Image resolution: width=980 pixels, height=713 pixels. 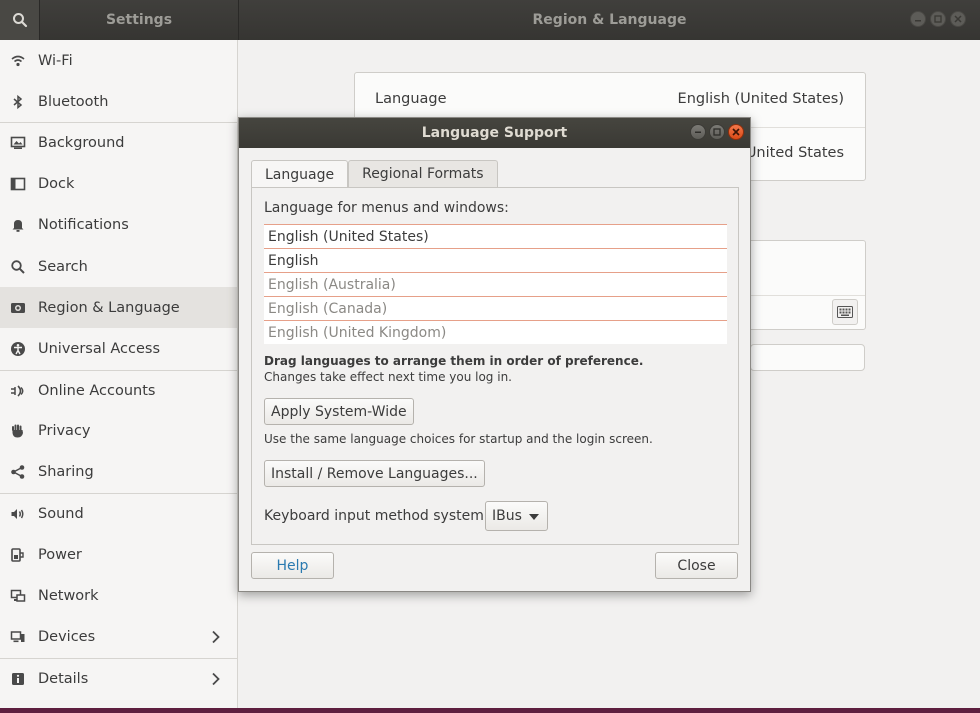 I want to click on input-method-select: IBus, so click(x=516, y=516).